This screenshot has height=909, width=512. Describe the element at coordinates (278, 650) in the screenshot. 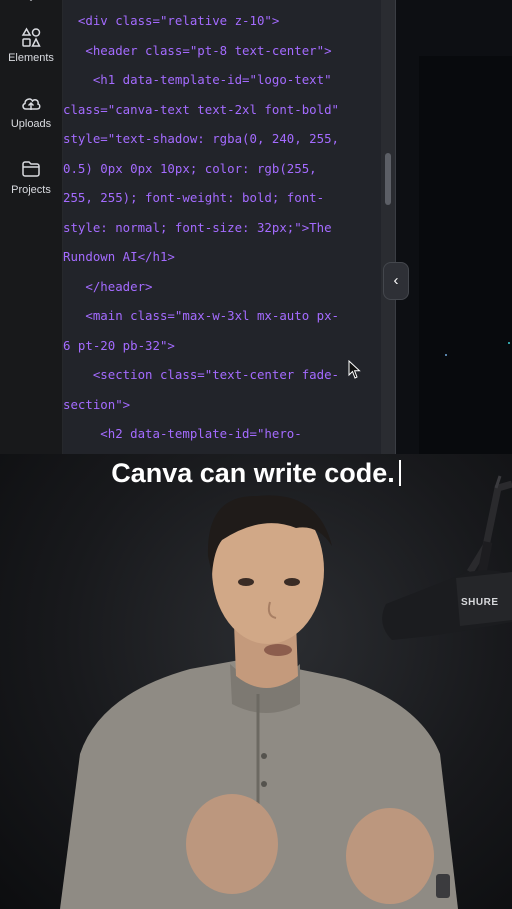

I see `mouth` at that location.